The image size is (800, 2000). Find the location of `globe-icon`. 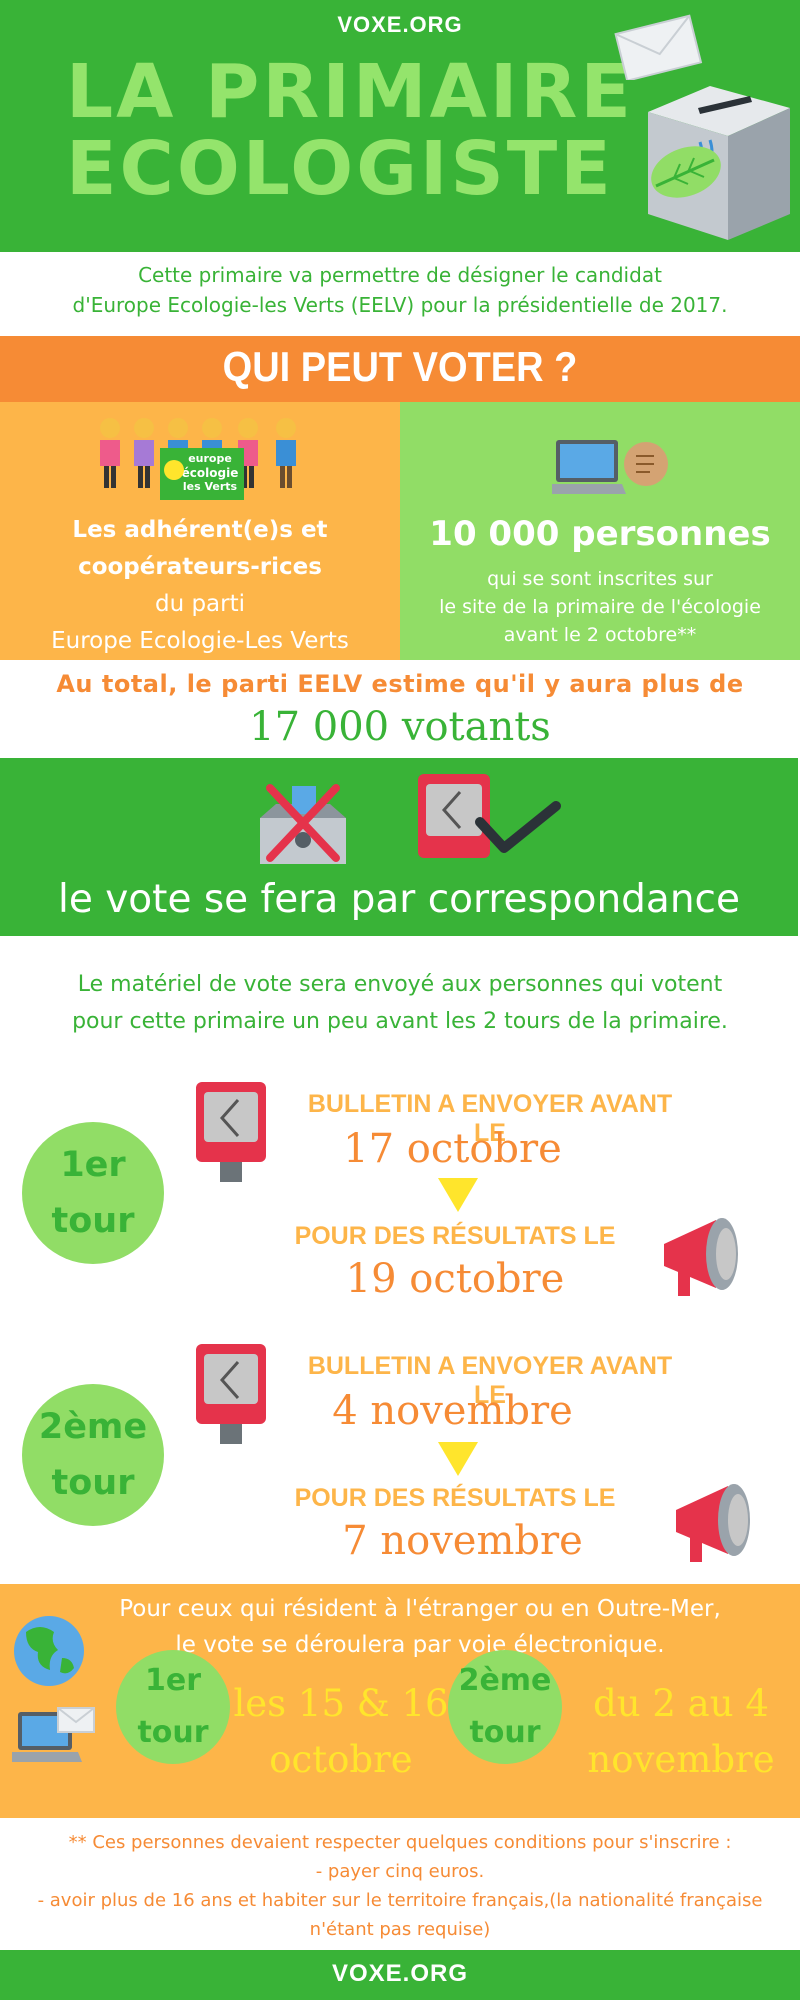

globe-icon is located at coordinates (49, 1651).